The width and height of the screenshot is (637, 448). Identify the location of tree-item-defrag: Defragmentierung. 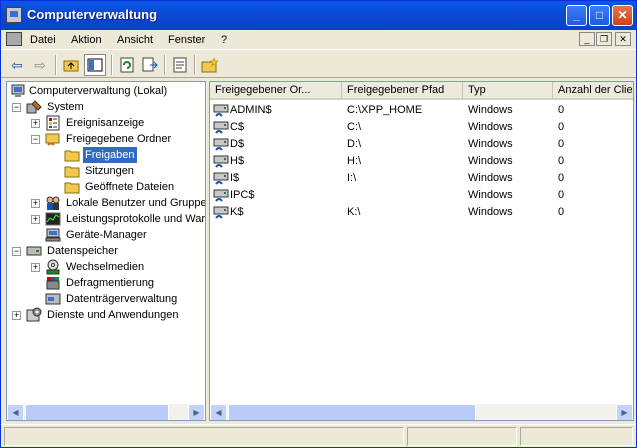
(106, 283).